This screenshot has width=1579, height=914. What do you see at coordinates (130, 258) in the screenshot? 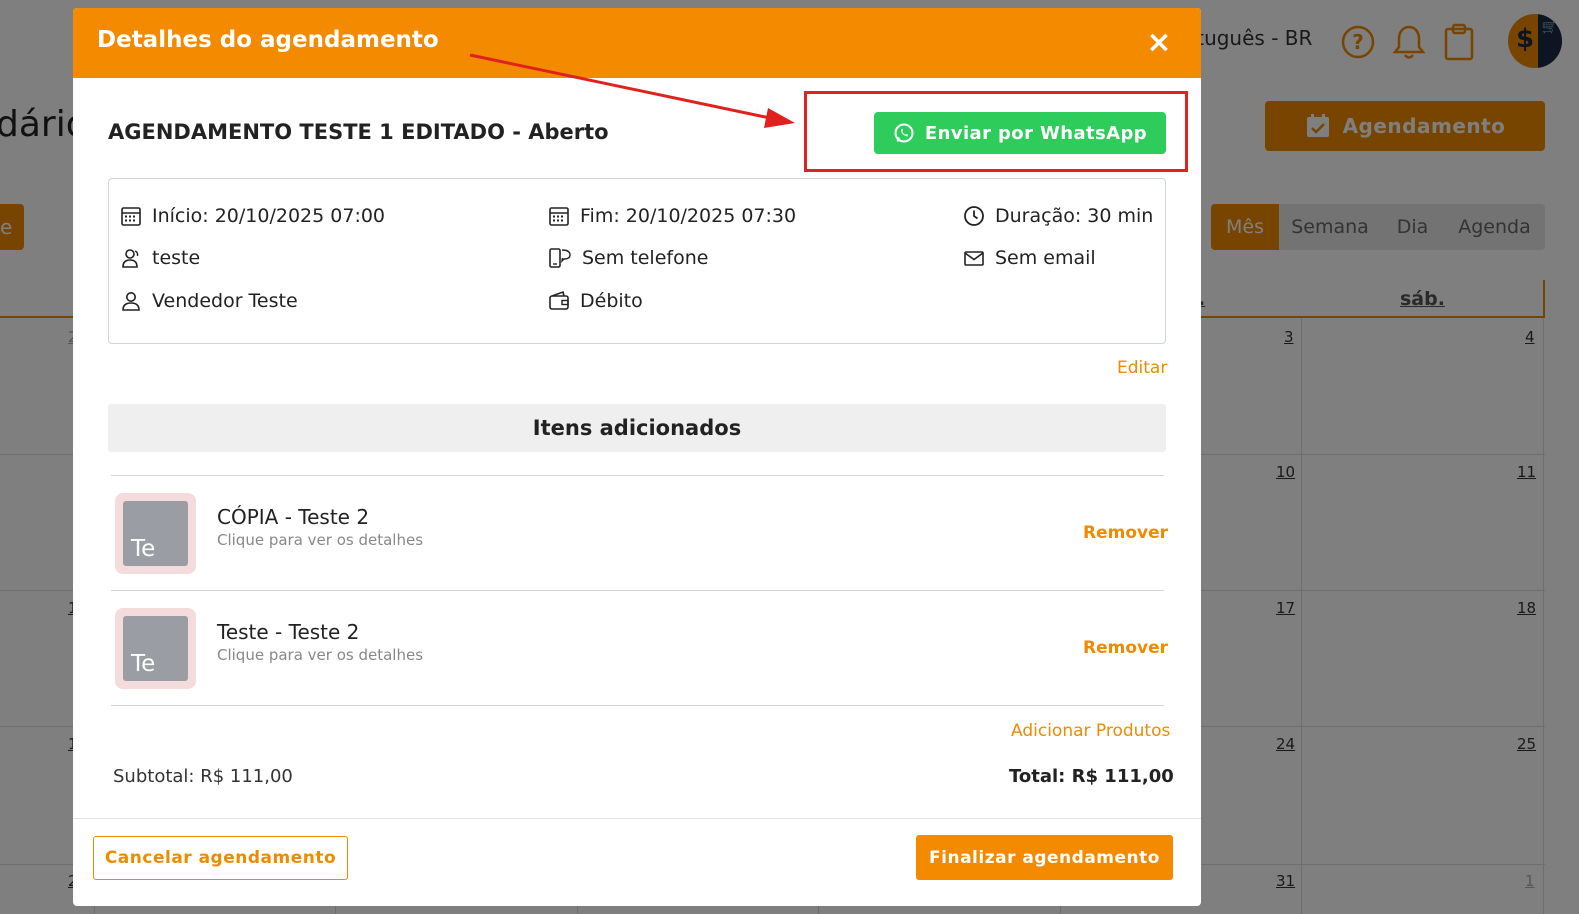
I see `users-icon` at bounding box center [130, 258].